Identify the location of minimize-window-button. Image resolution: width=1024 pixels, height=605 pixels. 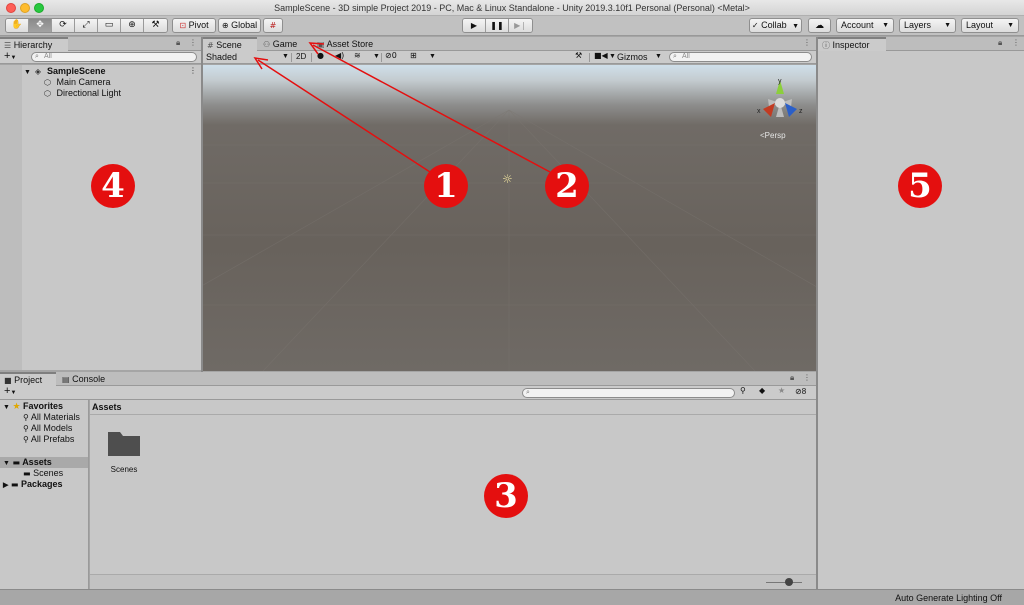
(25, 8).